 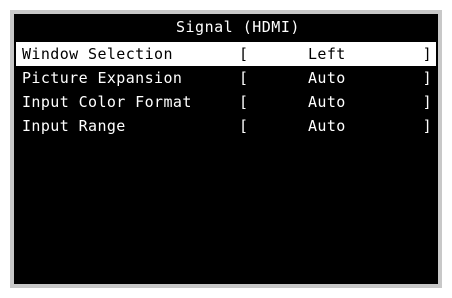 What do you see at coordinates (102, 78) in the screenshot?
I see `menu-item-label: Picture Expansion` at bounding box center [102, 78].